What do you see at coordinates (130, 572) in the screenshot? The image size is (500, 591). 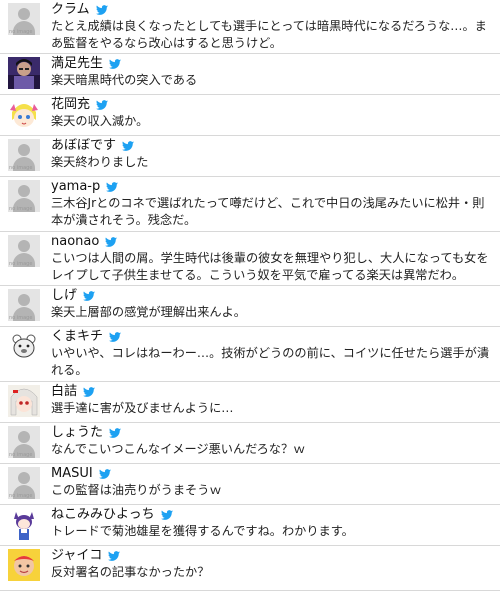 I see `tweet-text: 反対署名の記事なかったか？` at bounding box center [130, 572].